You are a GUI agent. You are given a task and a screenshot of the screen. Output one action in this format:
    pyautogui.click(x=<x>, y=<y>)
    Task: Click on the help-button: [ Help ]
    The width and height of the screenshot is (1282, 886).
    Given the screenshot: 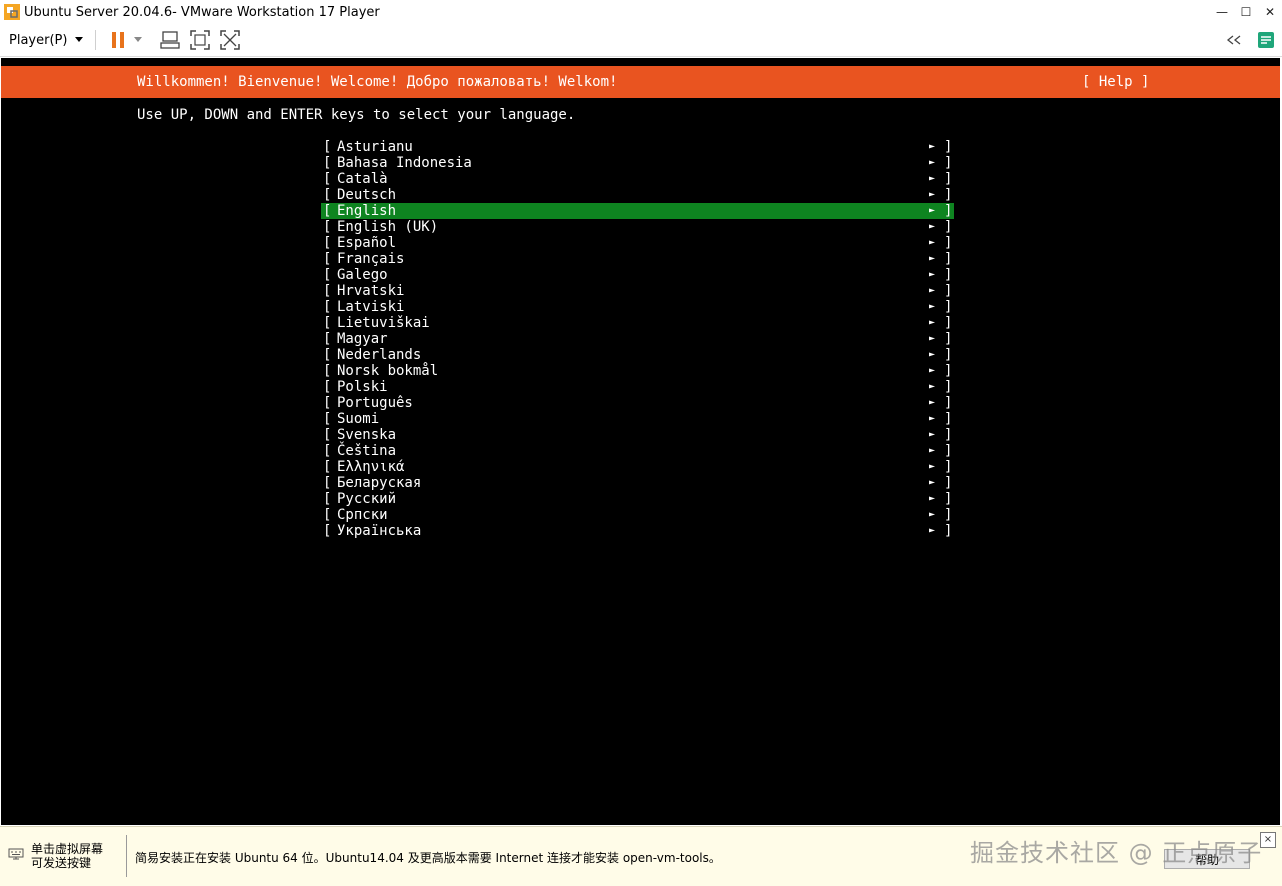 What is the action you would take?
    pyautogui.click(x=1115, y=82)
    